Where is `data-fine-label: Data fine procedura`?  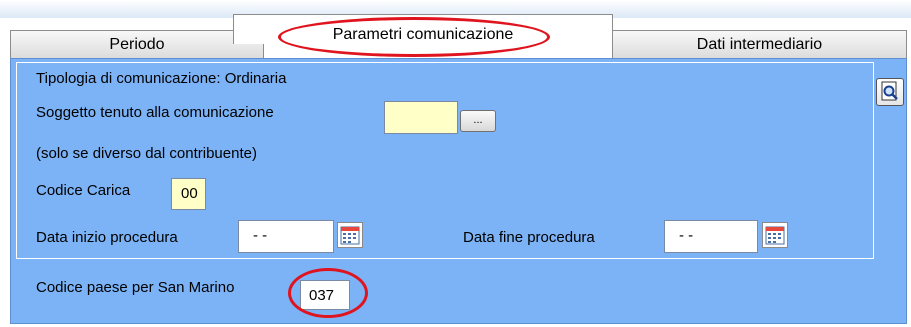 data-fine-label: Data fine procedura is located at coordinates (529, 237).